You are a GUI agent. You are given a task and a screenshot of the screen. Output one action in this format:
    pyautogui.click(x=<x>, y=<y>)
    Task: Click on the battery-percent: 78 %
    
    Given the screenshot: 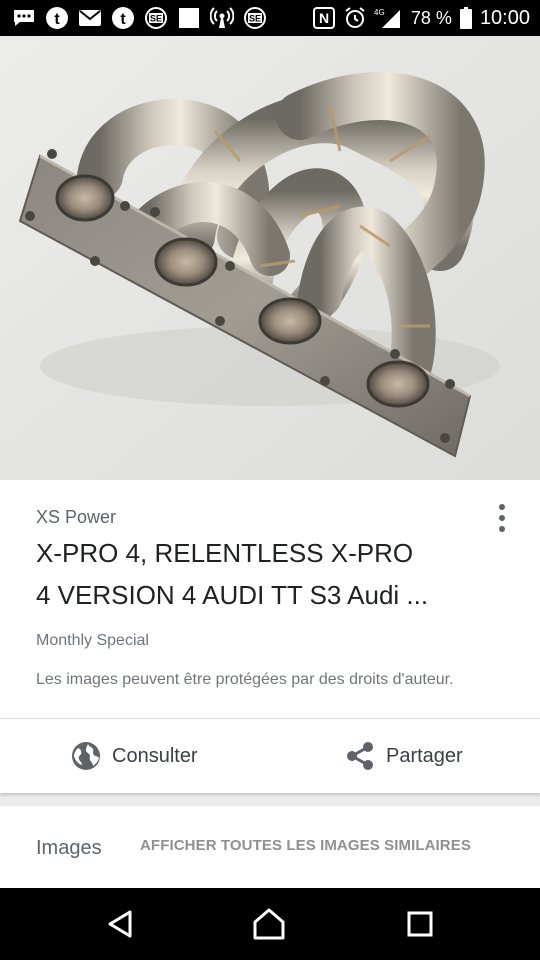 What is the action you would take?
    pyautogui.click(x=431, y=17)
    